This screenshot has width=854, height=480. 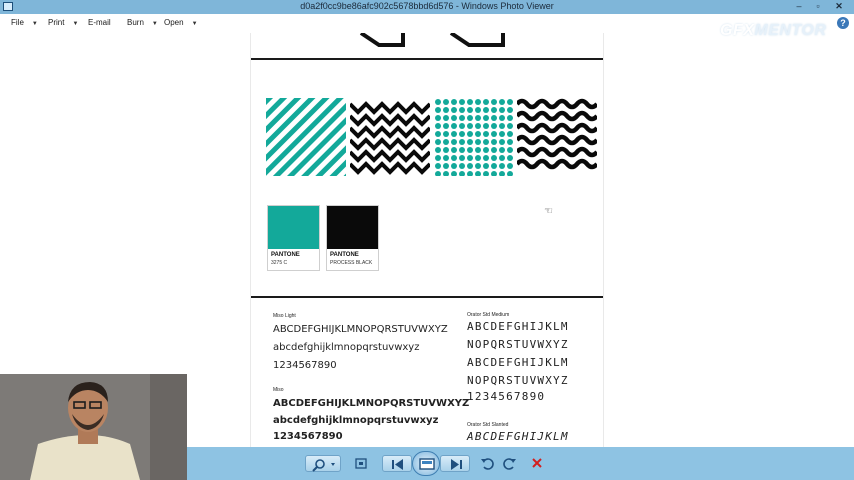 I want to click on slideshow-button, so click(x=426, y=463).